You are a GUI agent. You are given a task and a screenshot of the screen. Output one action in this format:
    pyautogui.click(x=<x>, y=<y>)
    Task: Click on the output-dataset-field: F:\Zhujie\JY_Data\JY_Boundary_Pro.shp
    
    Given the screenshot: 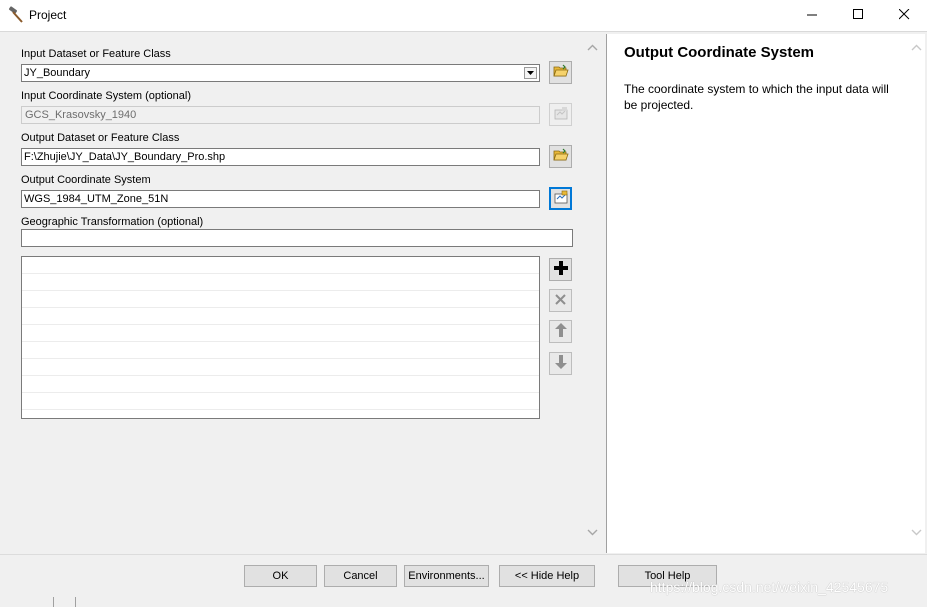 What is the action you would take?
    pyautogui.click(x=280, y=157)
    